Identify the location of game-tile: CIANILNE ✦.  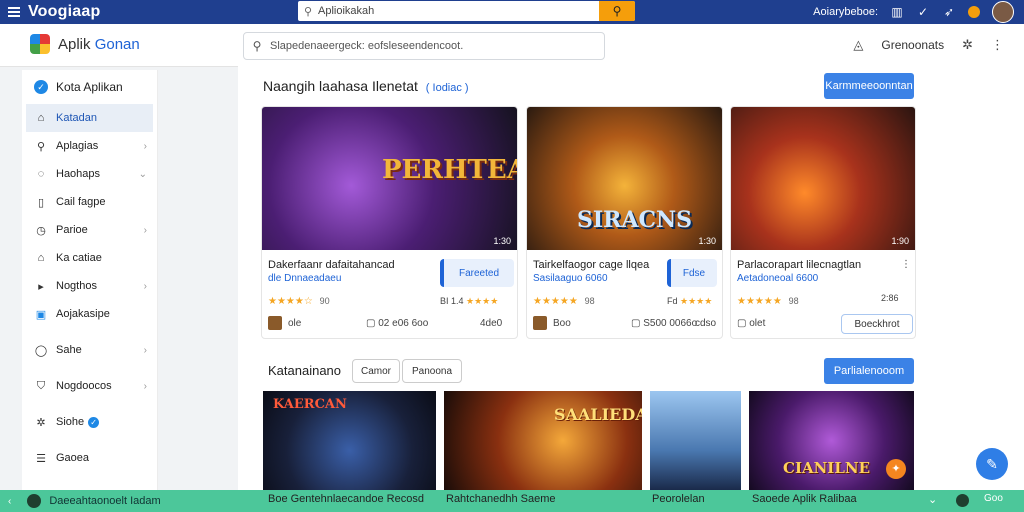
(831, 440).